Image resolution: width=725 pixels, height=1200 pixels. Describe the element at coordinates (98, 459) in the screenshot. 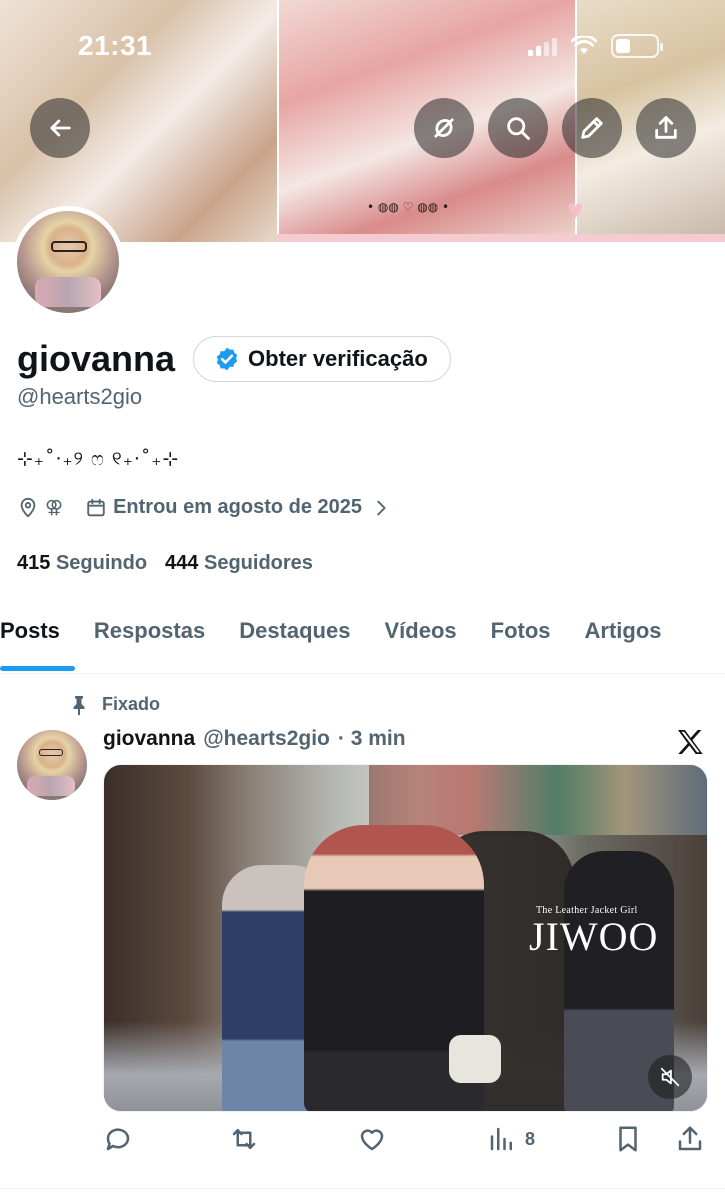

I see `profile-bio: ⊹₊˚‧₊୨ ෆ ୧₊‧˚₊⊹` at that location.